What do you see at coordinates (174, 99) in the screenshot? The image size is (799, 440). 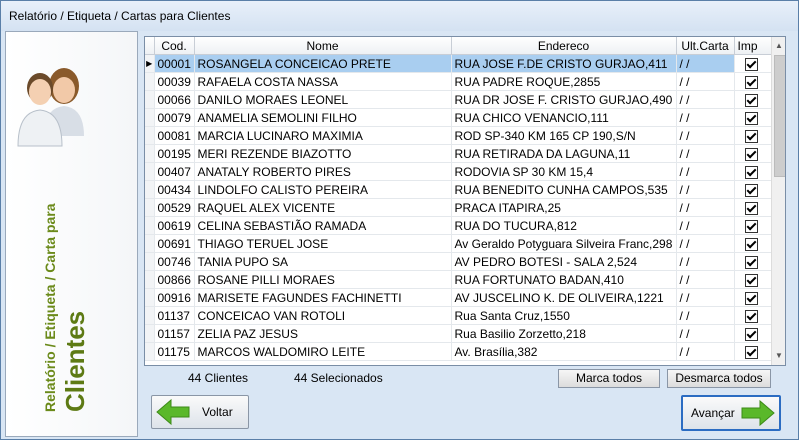 I see `cell-cod: 00066` at bounding box center [174, 99].